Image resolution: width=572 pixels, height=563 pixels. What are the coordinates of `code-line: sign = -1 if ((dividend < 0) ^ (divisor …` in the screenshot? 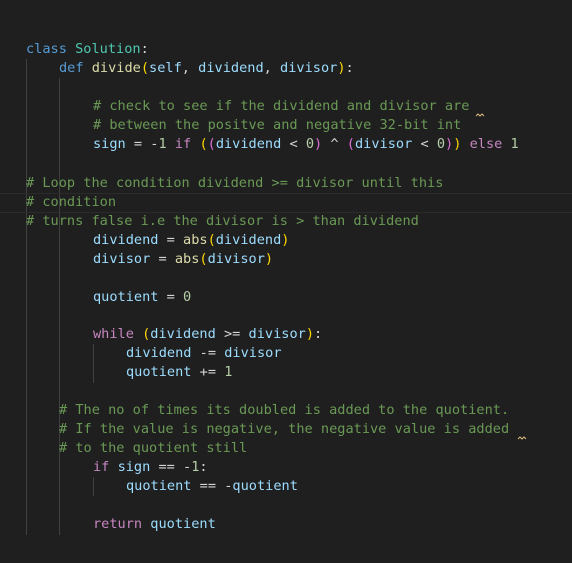 It's located at (306, 144).